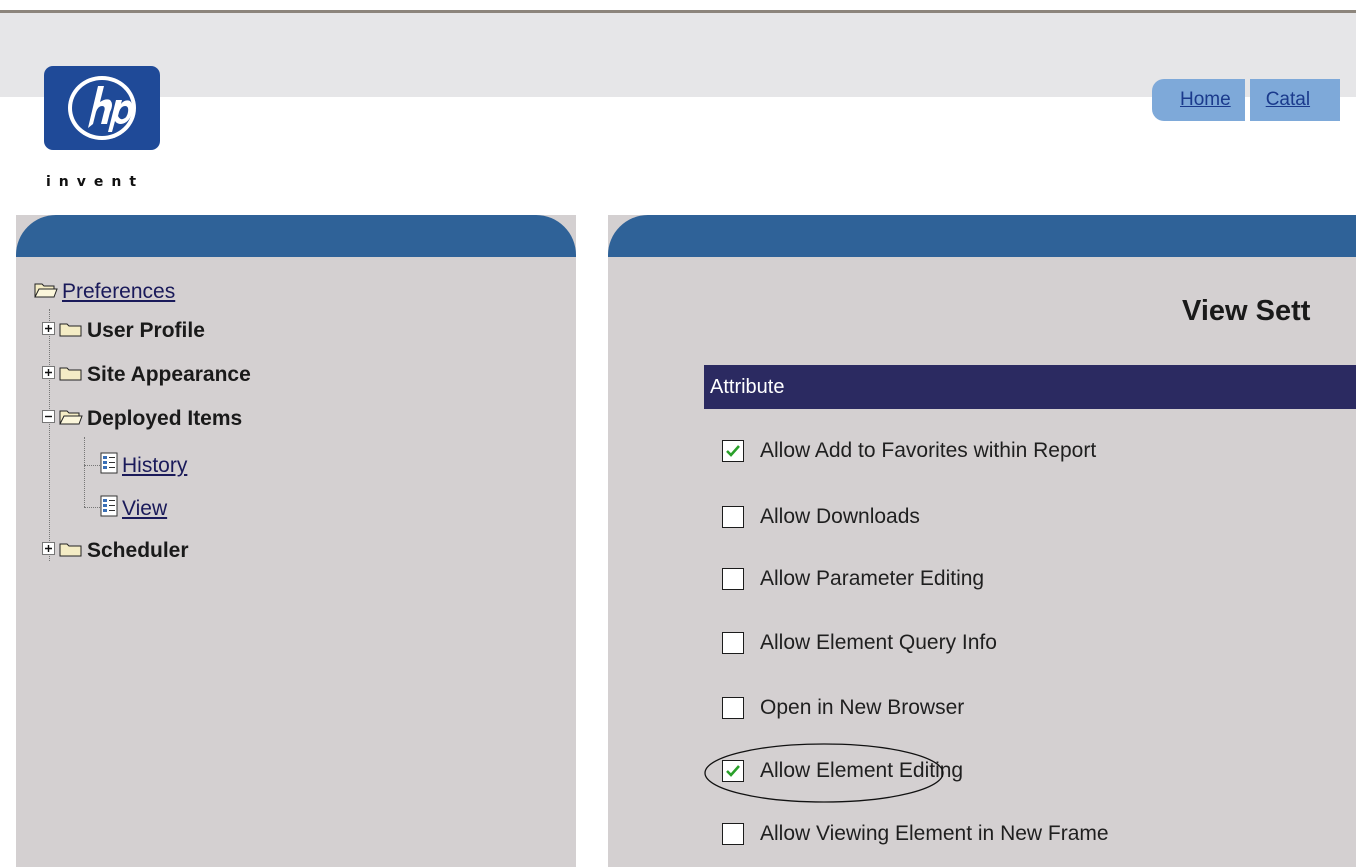  What do you see at coordinates (118, 292) in the screenshot?
I see `tree-label-preferences: Preferences` at bounding box center [118, 292].